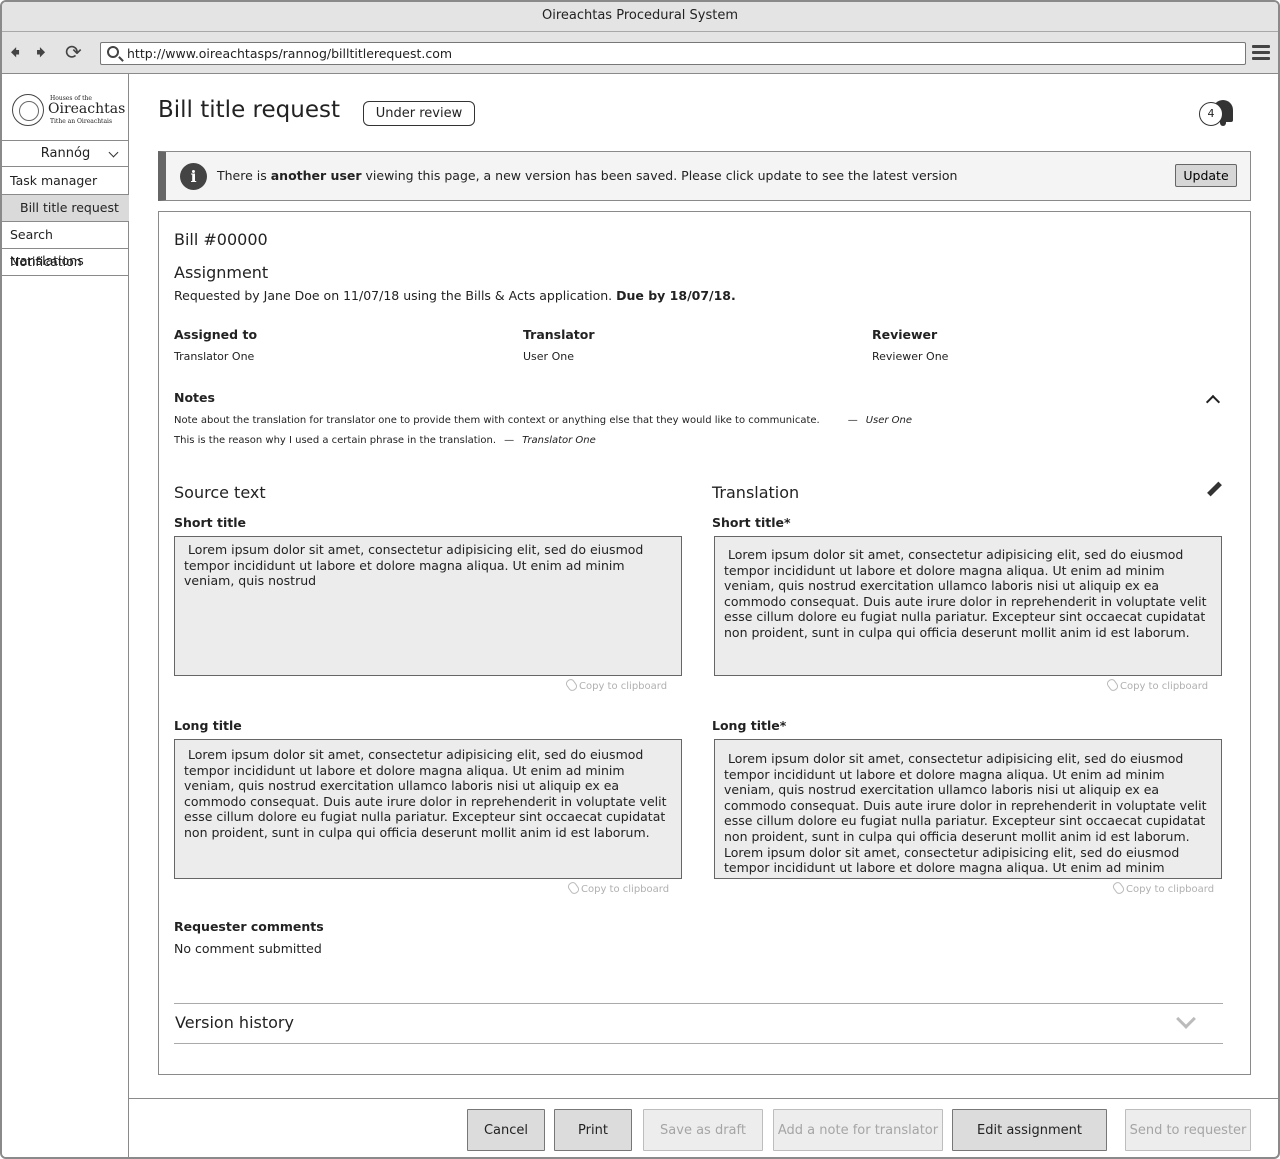 The height and width of the screenshot is (1159, 1280). What do you see at coordinates (234, 1022) in the screenshot?
I see `version-history-title: Version history` at bounding box center [234, 1022].